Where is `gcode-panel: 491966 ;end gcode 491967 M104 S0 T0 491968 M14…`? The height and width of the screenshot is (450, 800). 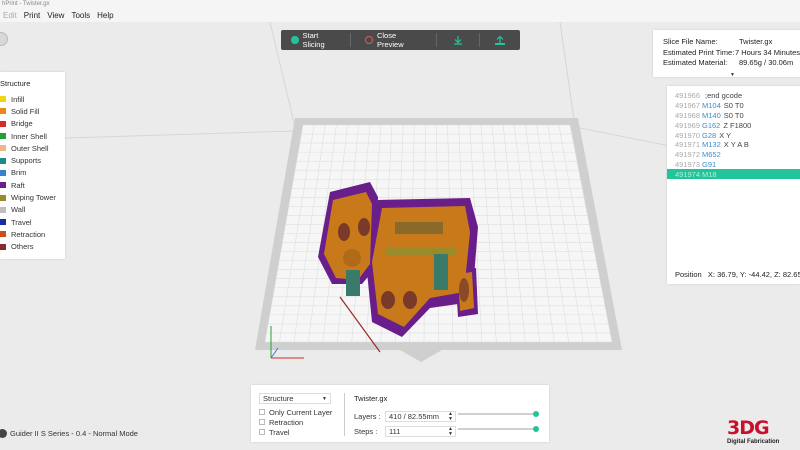 gcode-panel: 491966 ;end gcode 491967 M104 S0 T0 491968 M14… is located at coordinates (733, 185).